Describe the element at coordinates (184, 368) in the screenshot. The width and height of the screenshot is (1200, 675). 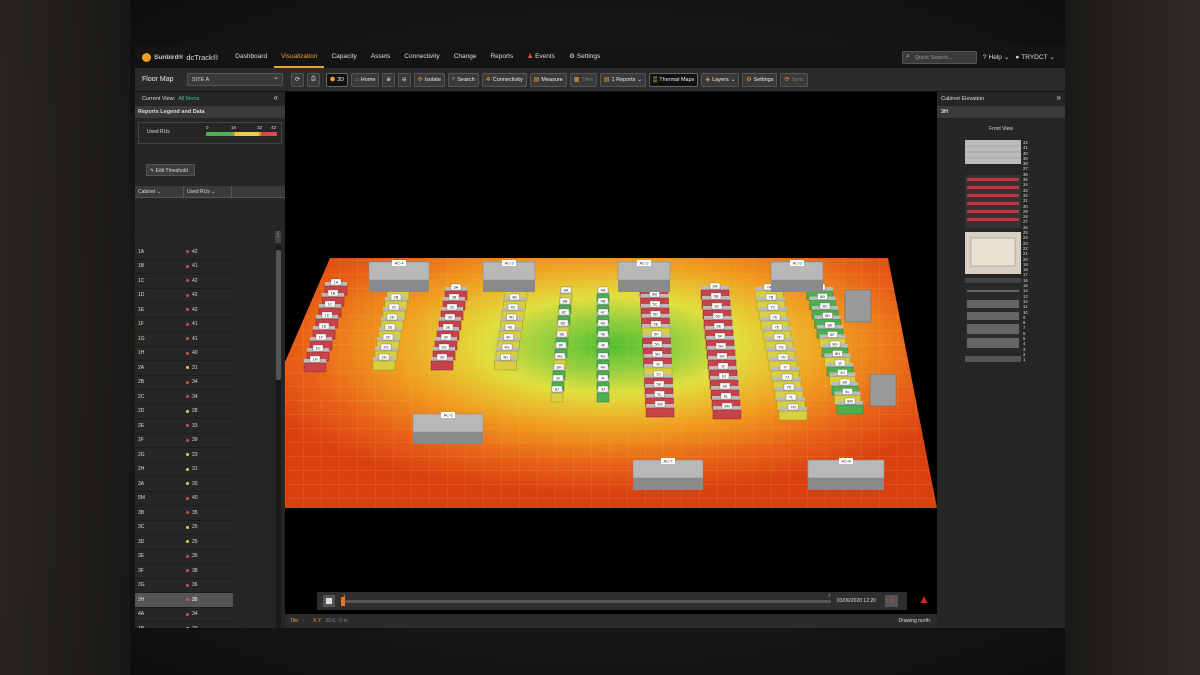
I see `table-row: 2A 31` at that location.